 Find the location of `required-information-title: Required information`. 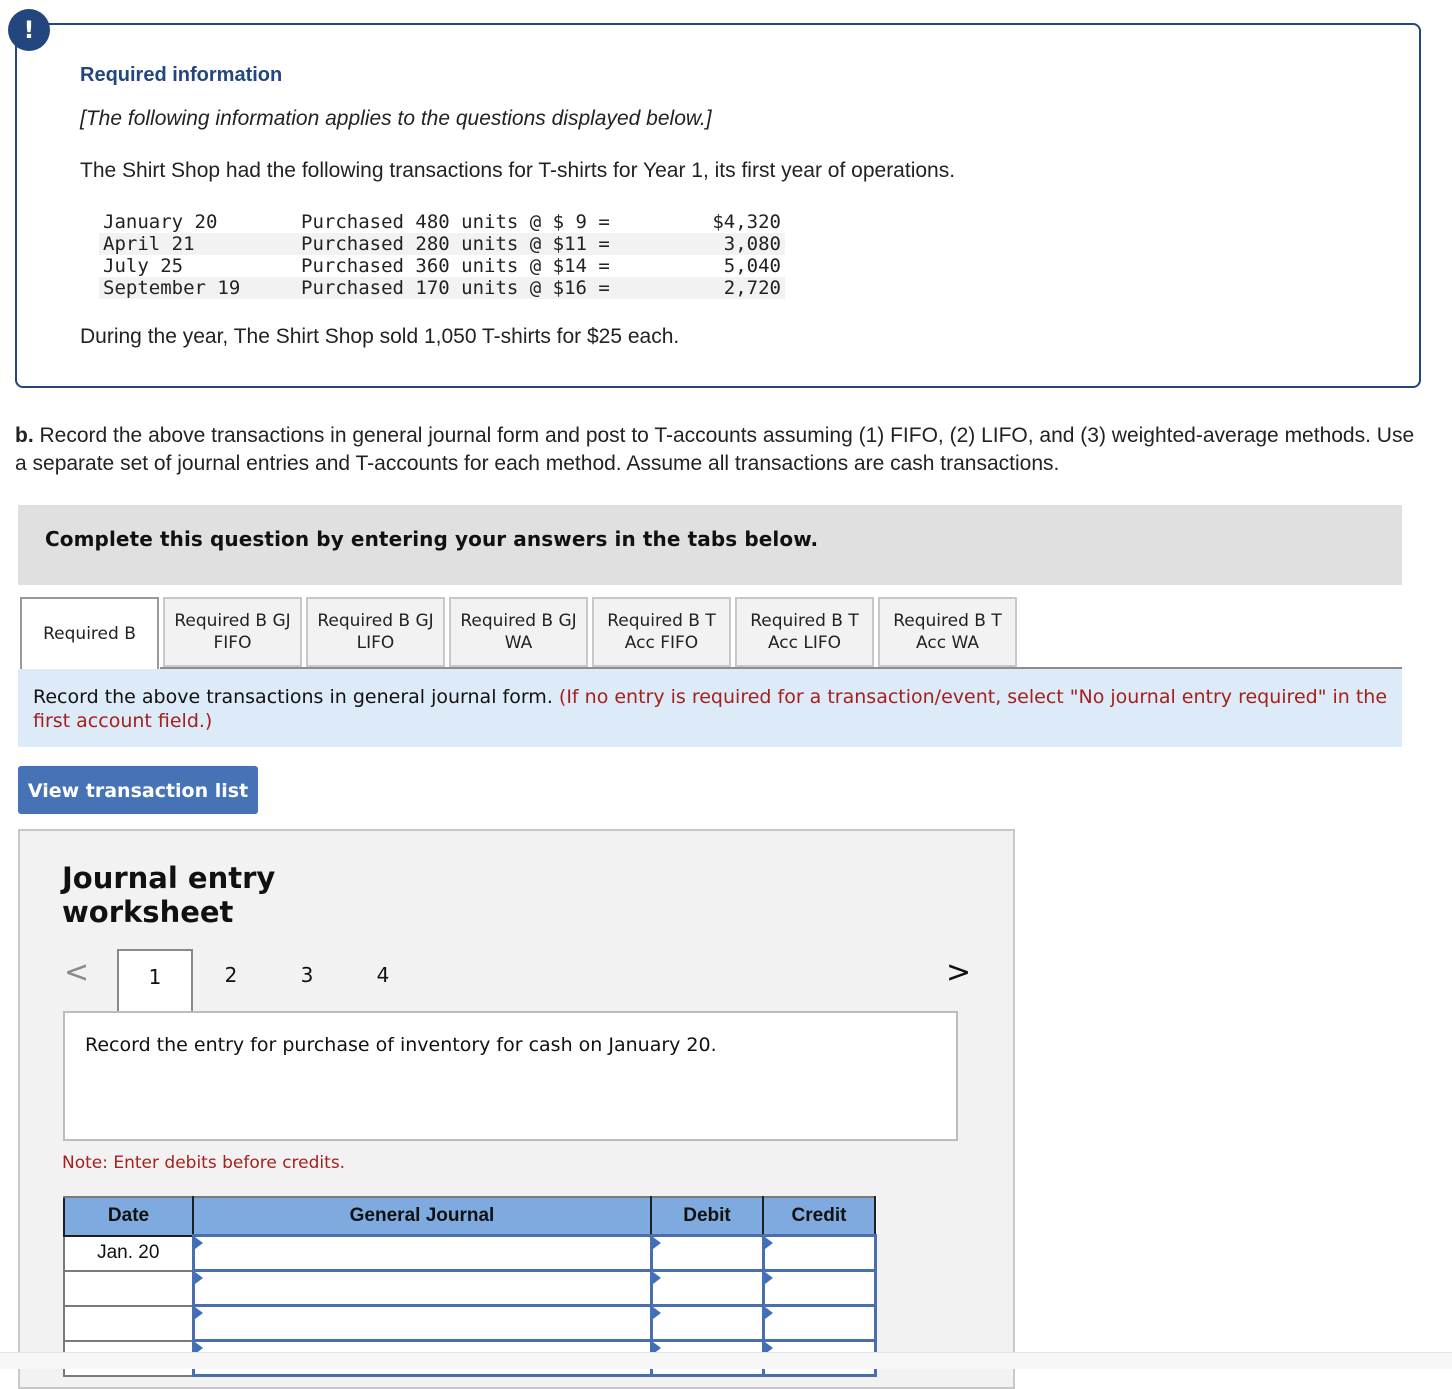

required-information-title: Required information is located at coordinates (181, 75).